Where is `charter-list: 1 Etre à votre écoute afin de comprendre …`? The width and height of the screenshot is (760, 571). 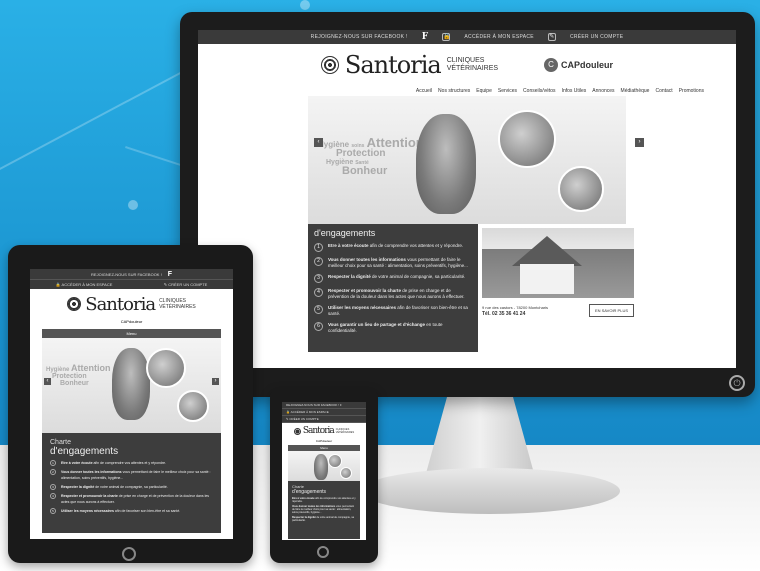 charter-list: 1 Etre à votre écoute afin de comprendre … is located at coordinates (393, 288).